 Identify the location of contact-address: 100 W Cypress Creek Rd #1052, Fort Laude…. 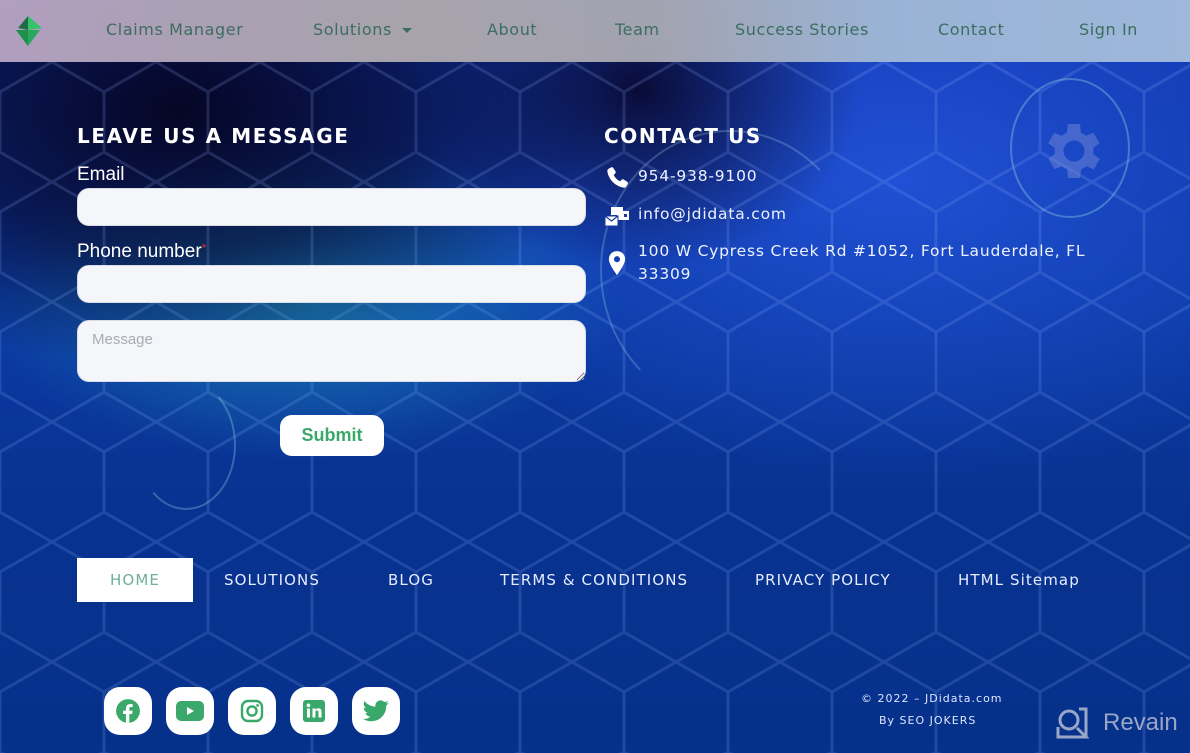
(844, 263).